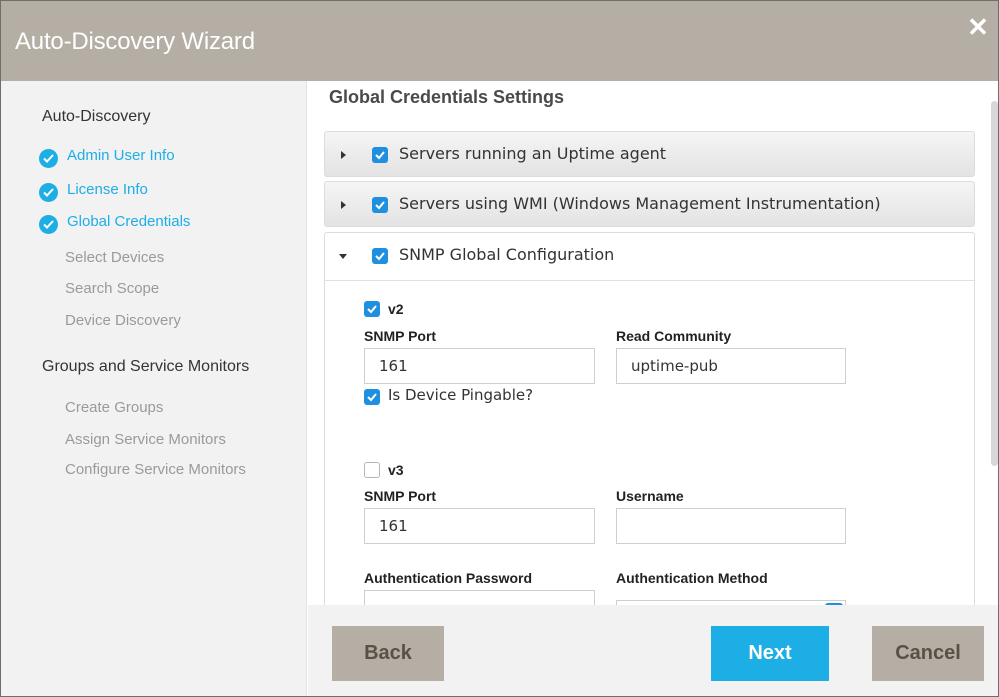 The width and height of the screenshot is (999, 697). I want to click on sidebar-step-admin-user-info: Admin User Info, so click(107, 157).